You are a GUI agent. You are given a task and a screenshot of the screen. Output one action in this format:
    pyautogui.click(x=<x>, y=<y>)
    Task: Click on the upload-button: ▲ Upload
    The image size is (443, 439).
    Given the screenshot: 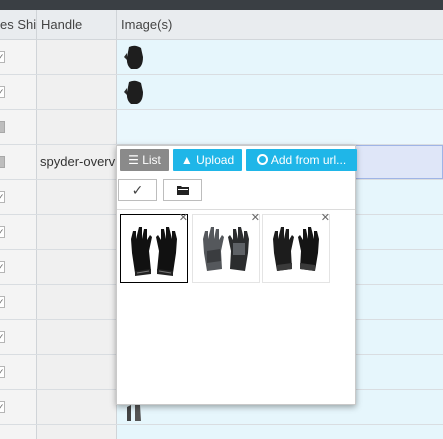 What is the action you would take?
    pyautogui.click(x=207, y=160)
    